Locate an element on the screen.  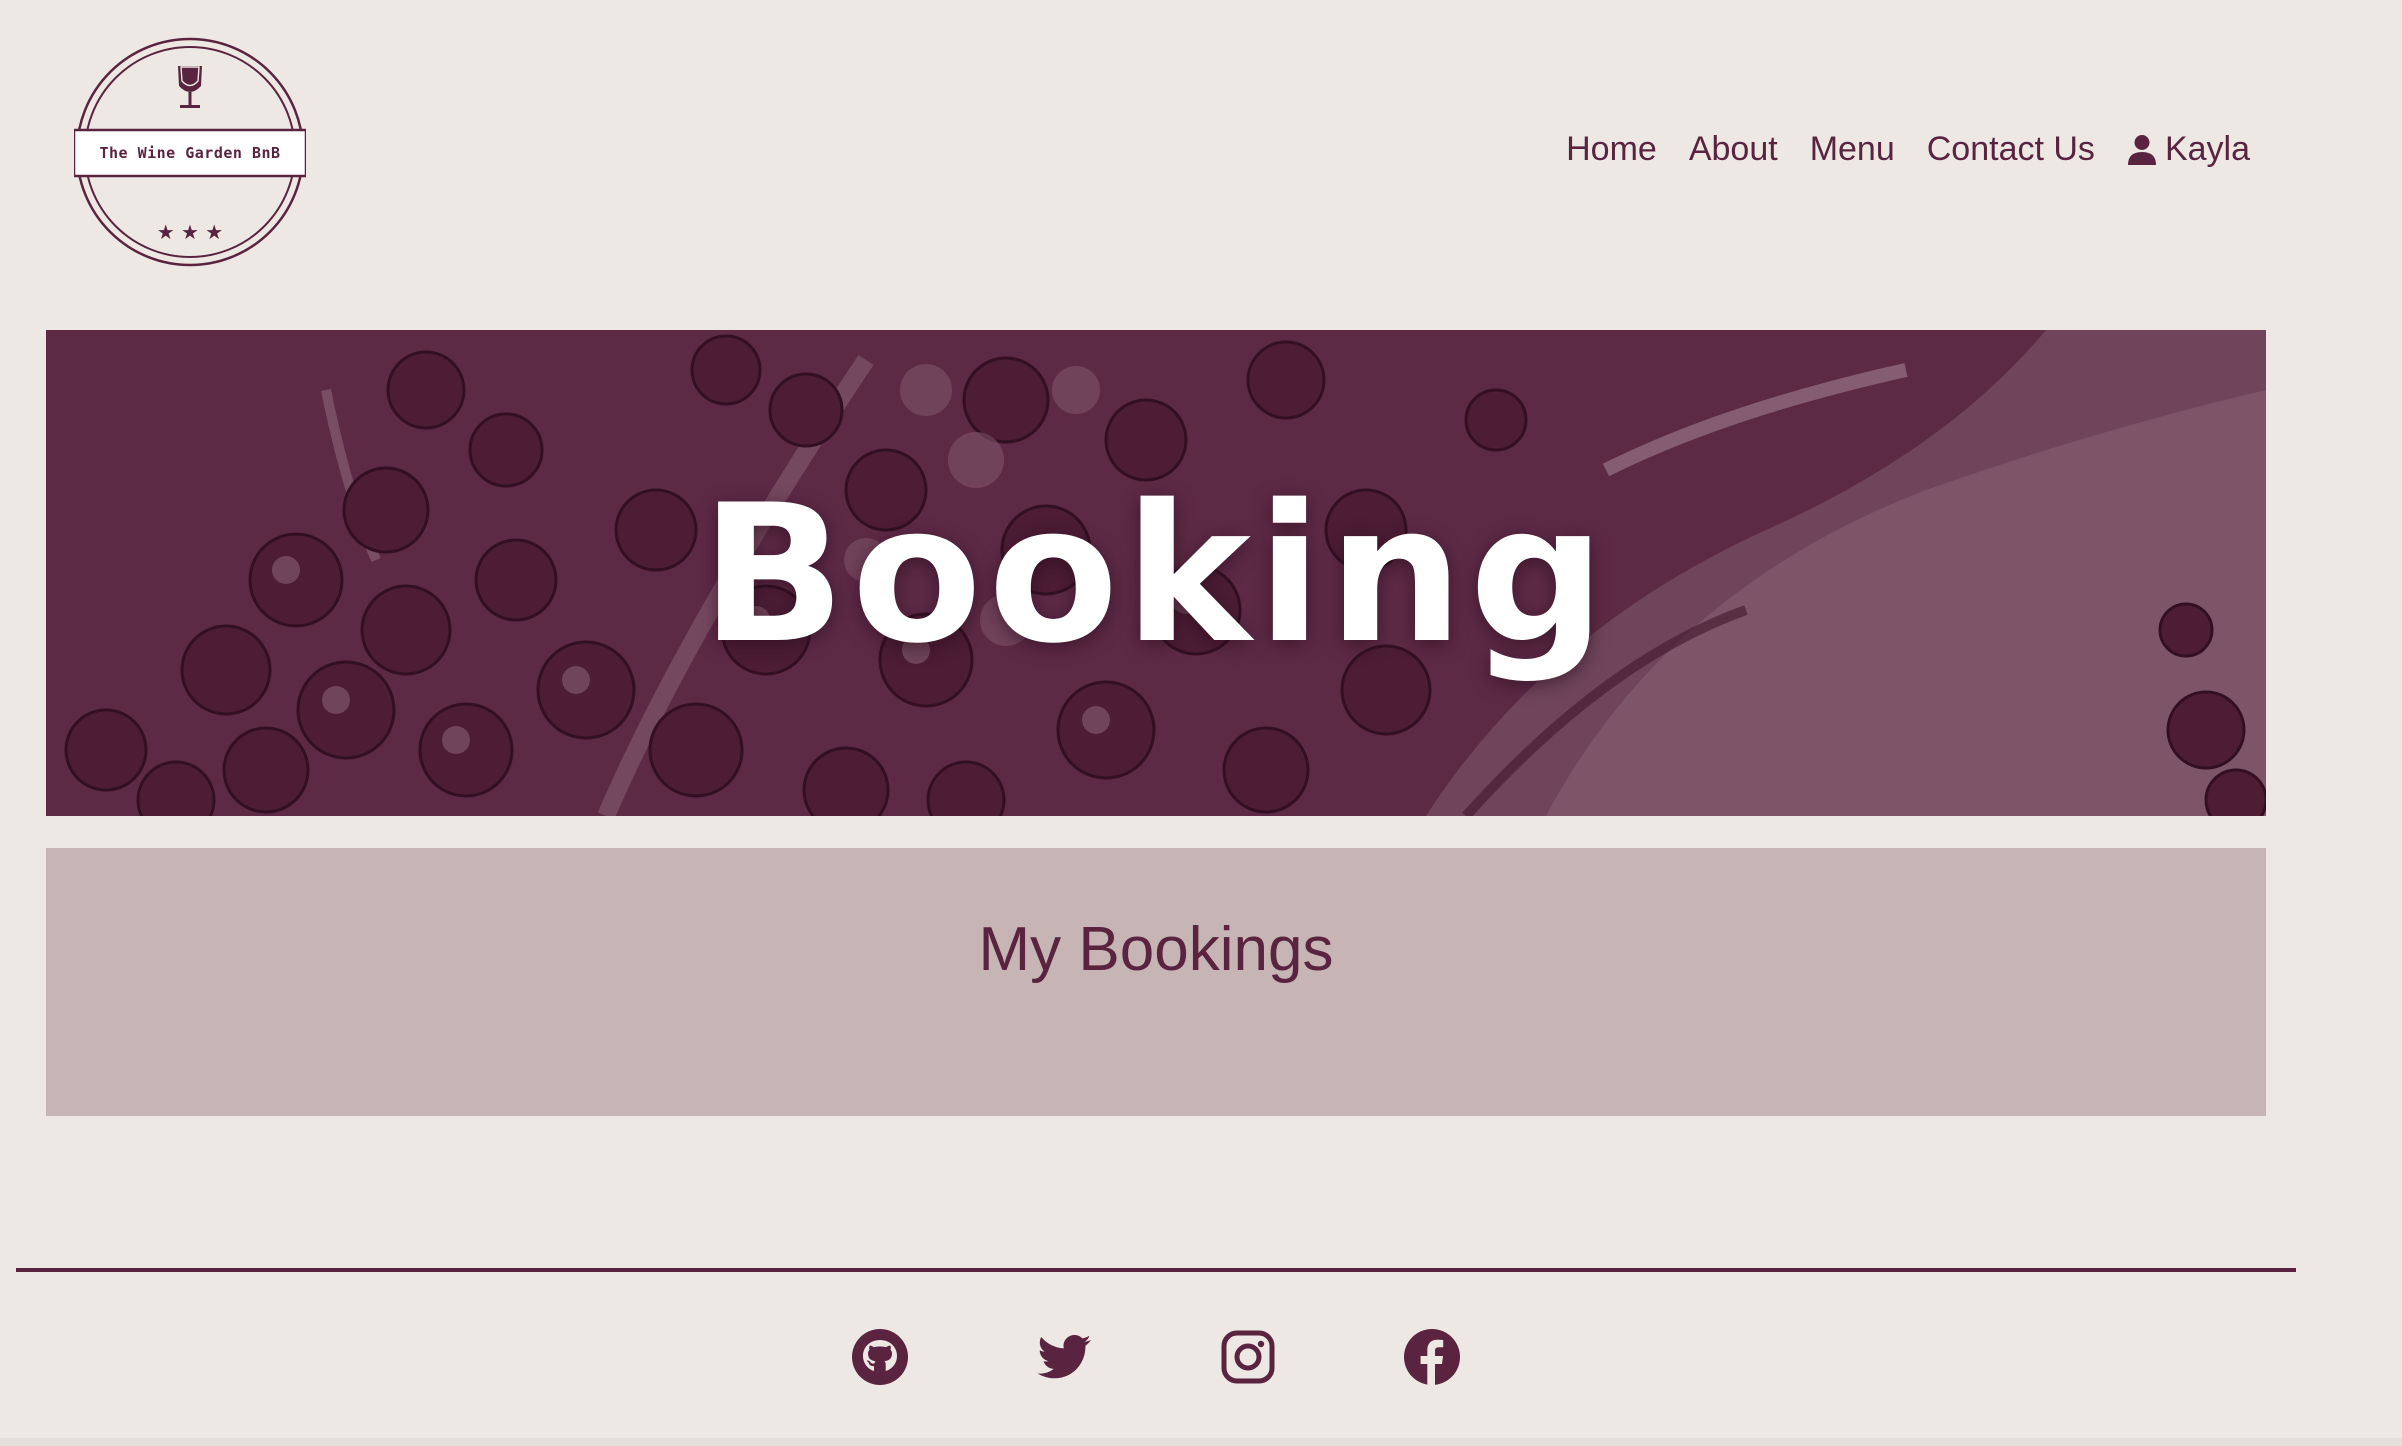
nav-contact-link: Contact Us is located at coordinates (2011, 149).